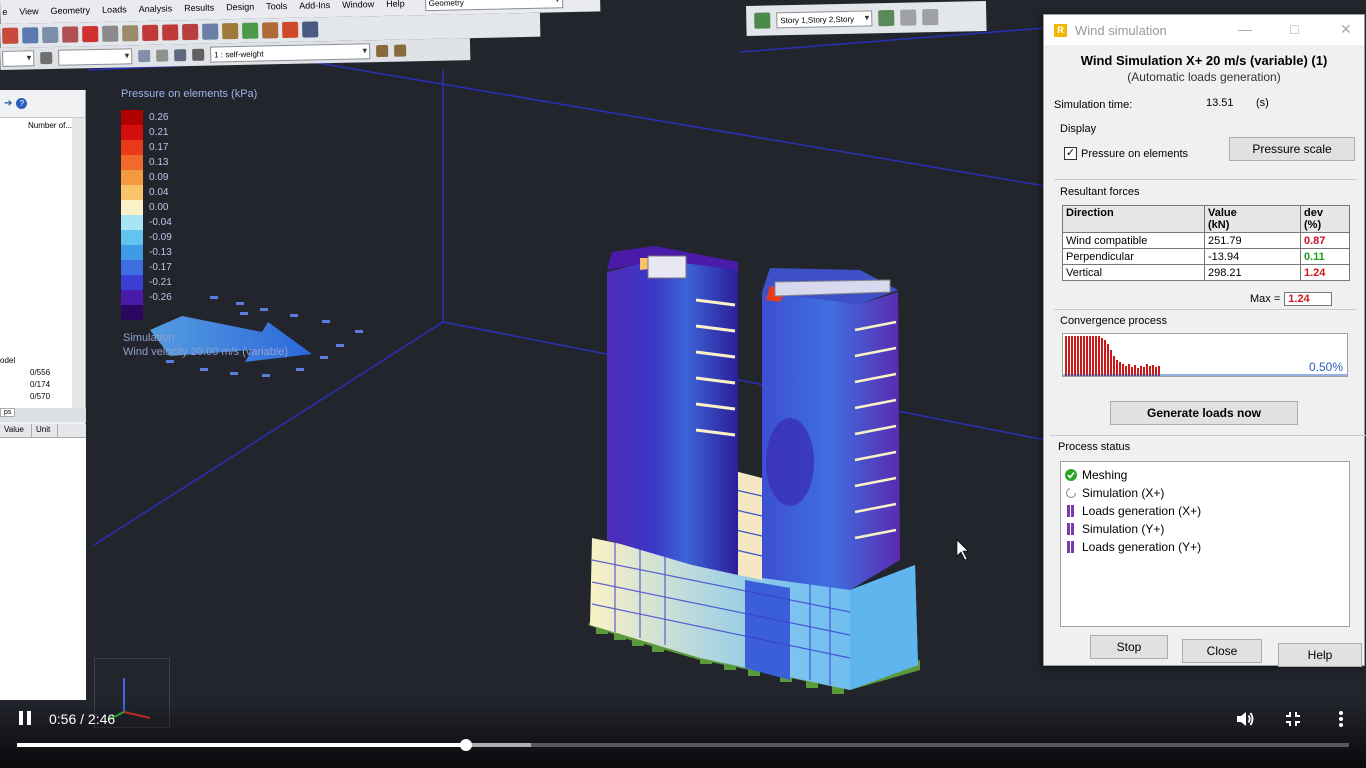 The height and width of the screenshot is (768, 1366). What do you see at coordinates (824, 19) in the screenshot?
I see `story-combo: Story 1,Story 2,Story` at bounding box center [824, 19].